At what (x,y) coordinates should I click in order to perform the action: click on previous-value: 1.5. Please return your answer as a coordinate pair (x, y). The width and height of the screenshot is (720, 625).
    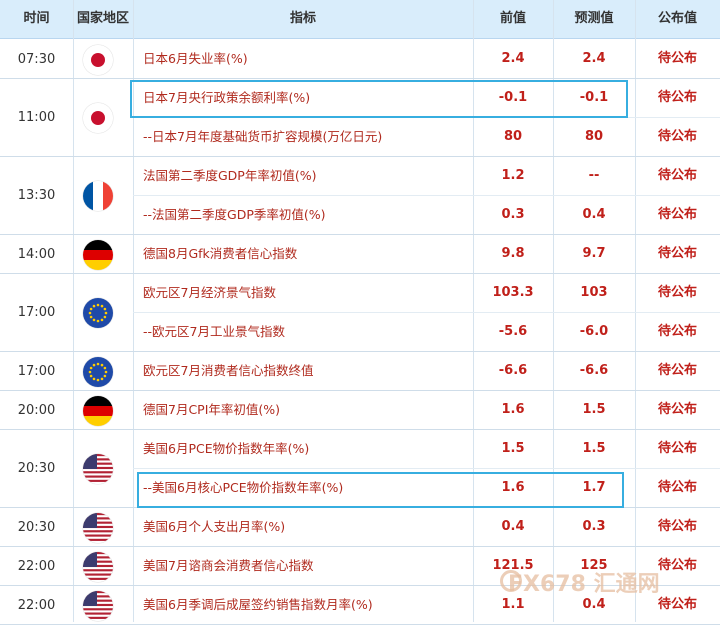
    Looking at the image, I should click on (513, 448).